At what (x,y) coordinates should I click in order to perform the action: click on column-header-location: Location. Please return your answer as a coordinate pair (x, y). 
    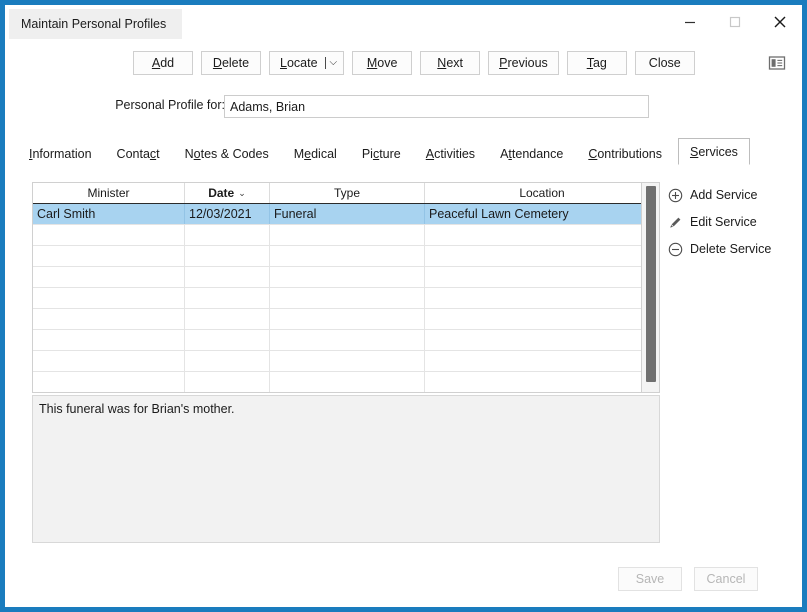
    Looking at the image, I should click on (542, 193).